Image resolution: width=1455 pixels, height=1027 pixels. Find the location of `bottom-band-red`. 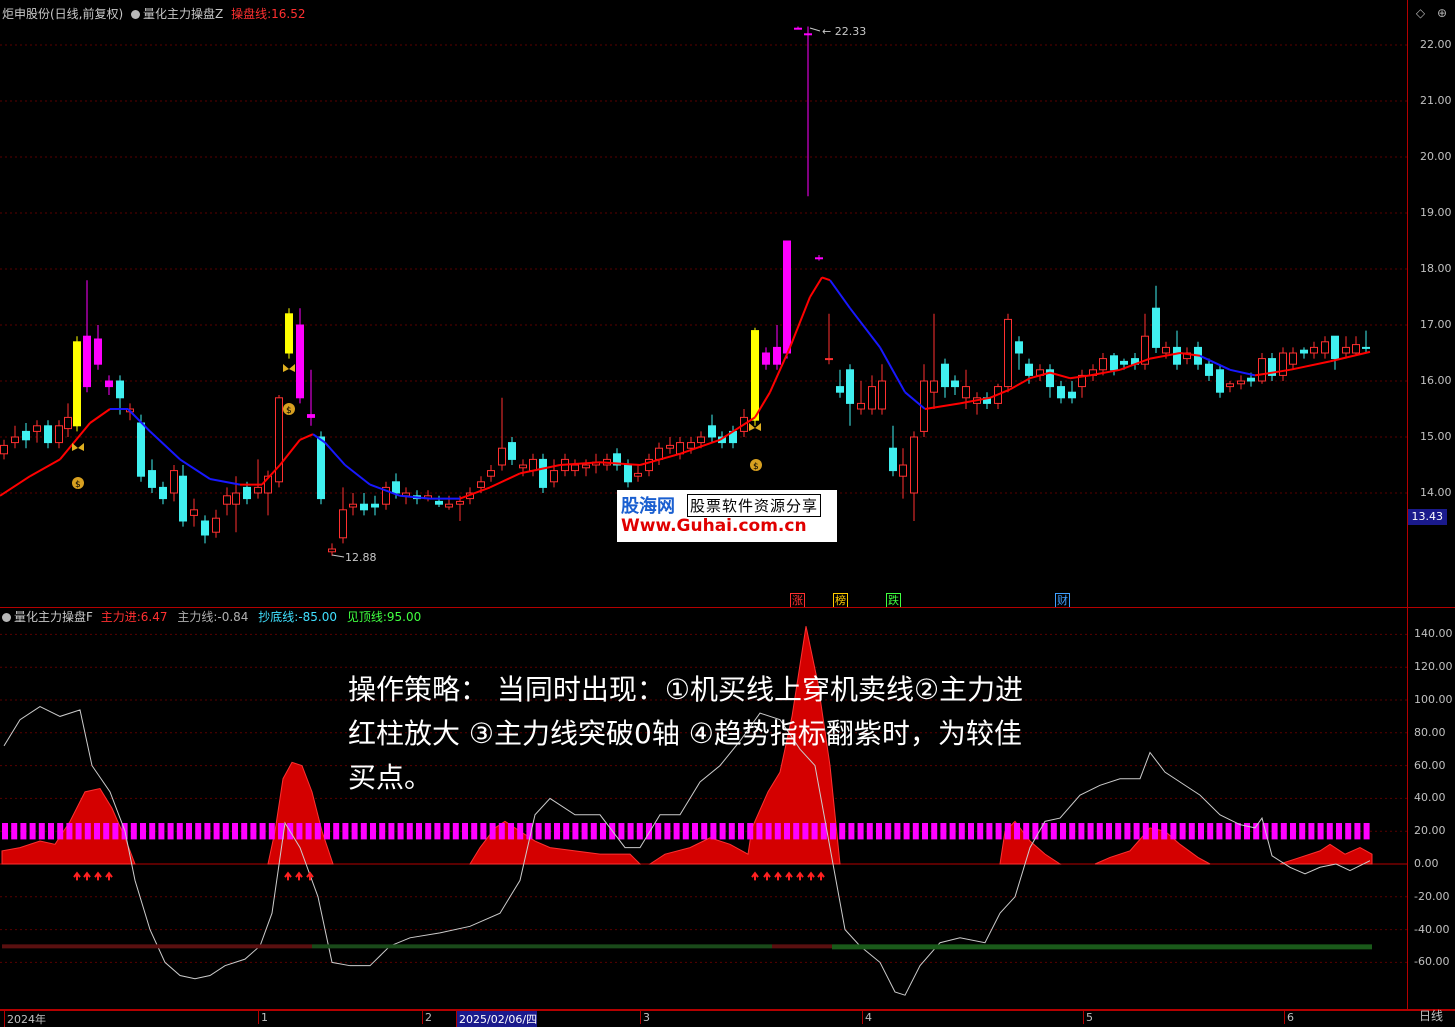

bottom-band-red is located at coordinates (802, 946).